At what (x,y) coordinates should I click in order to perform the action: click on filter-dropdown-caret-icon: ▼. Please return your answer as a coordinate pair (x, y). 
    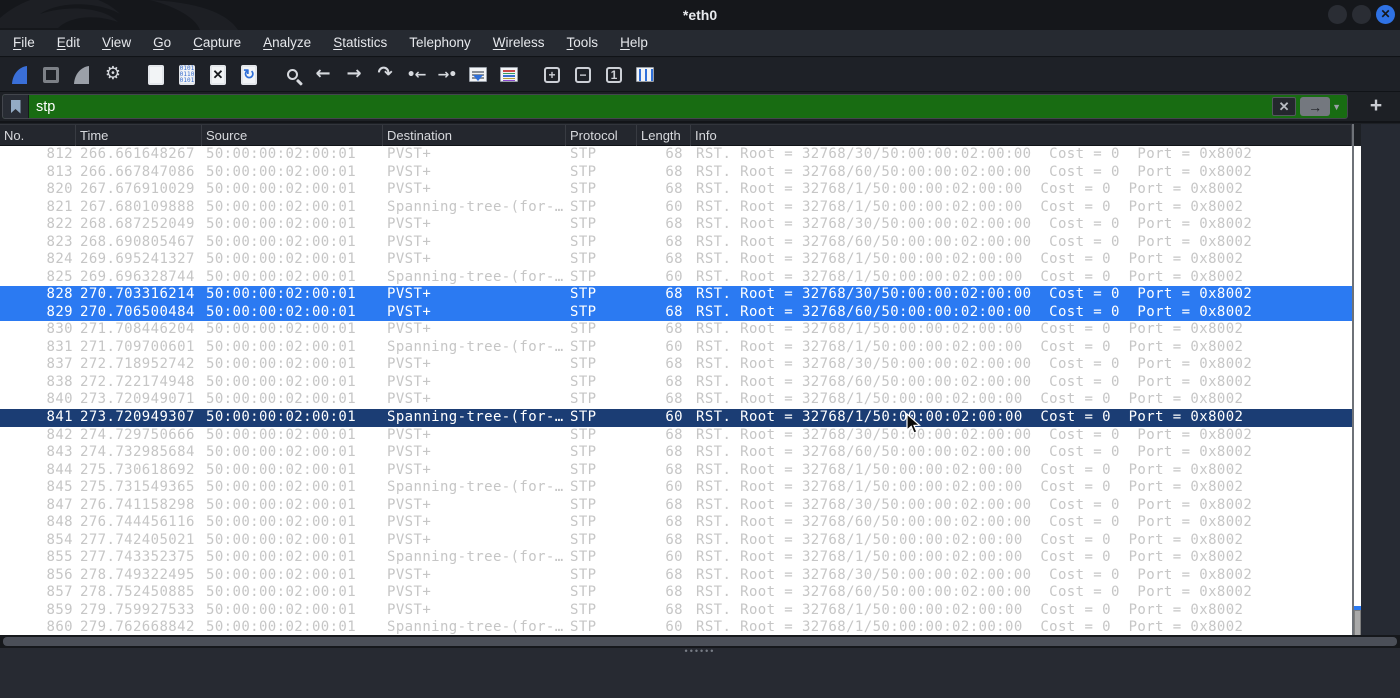
    Looking at the image, I should click on (1336, 107).